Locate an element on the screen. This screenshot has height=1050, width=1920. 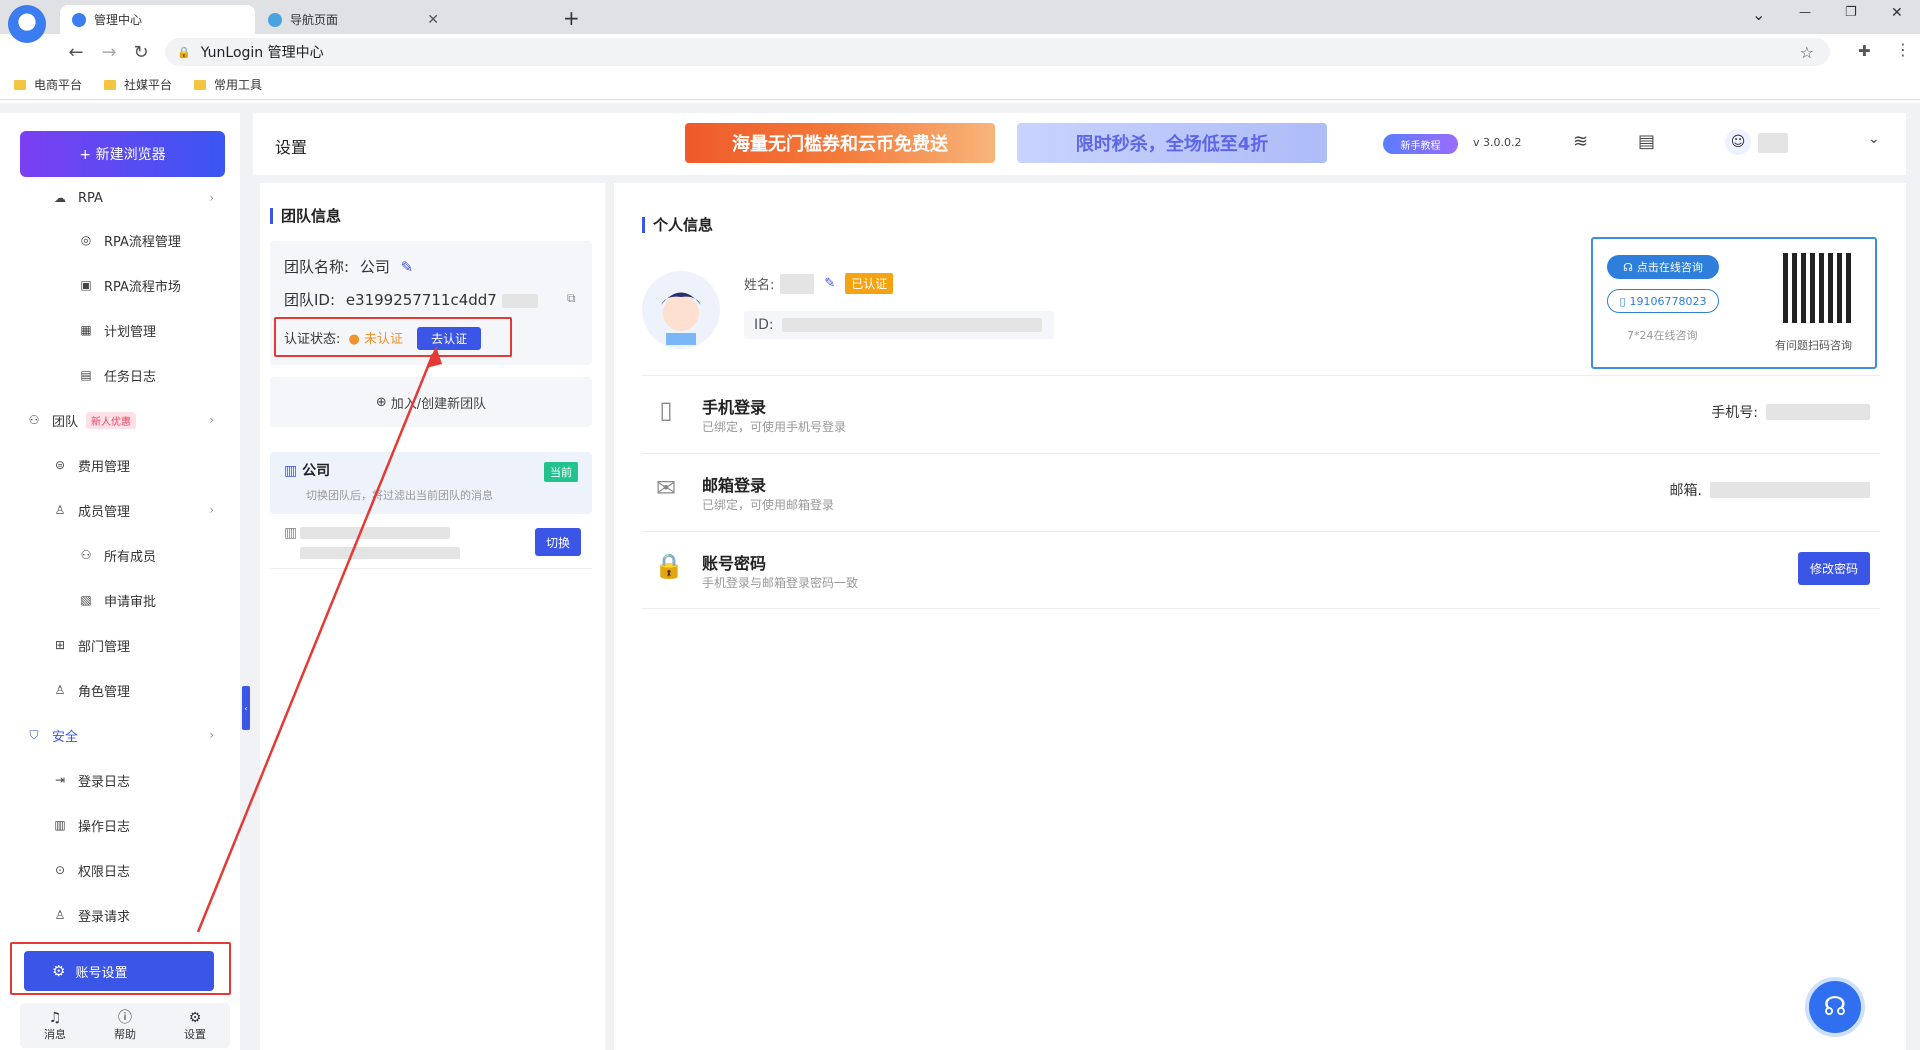
phone-redacted is located at coordinates (1818, 412).